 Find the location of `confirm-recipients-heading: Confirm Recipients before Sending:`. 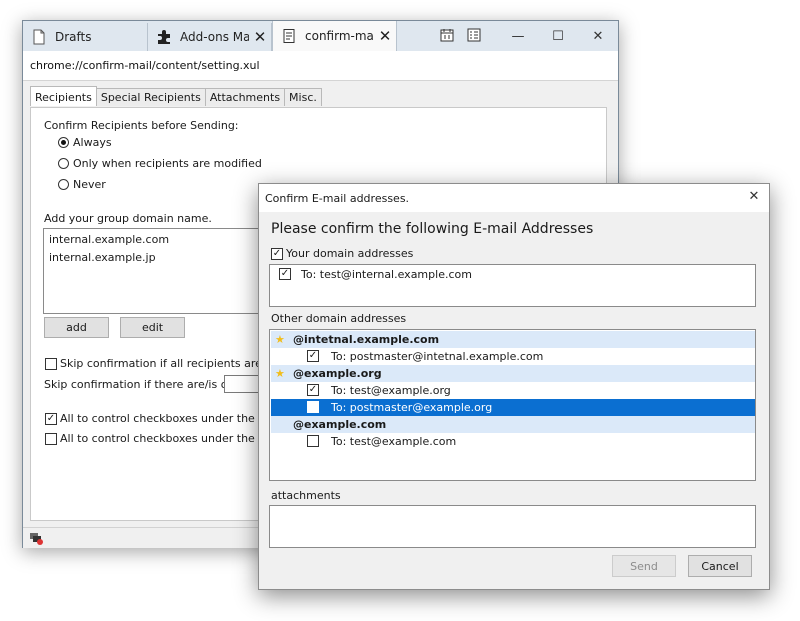

confirm-recipients-heading: Confirm Recipients before Sending: is located at coordinates (141, 125).